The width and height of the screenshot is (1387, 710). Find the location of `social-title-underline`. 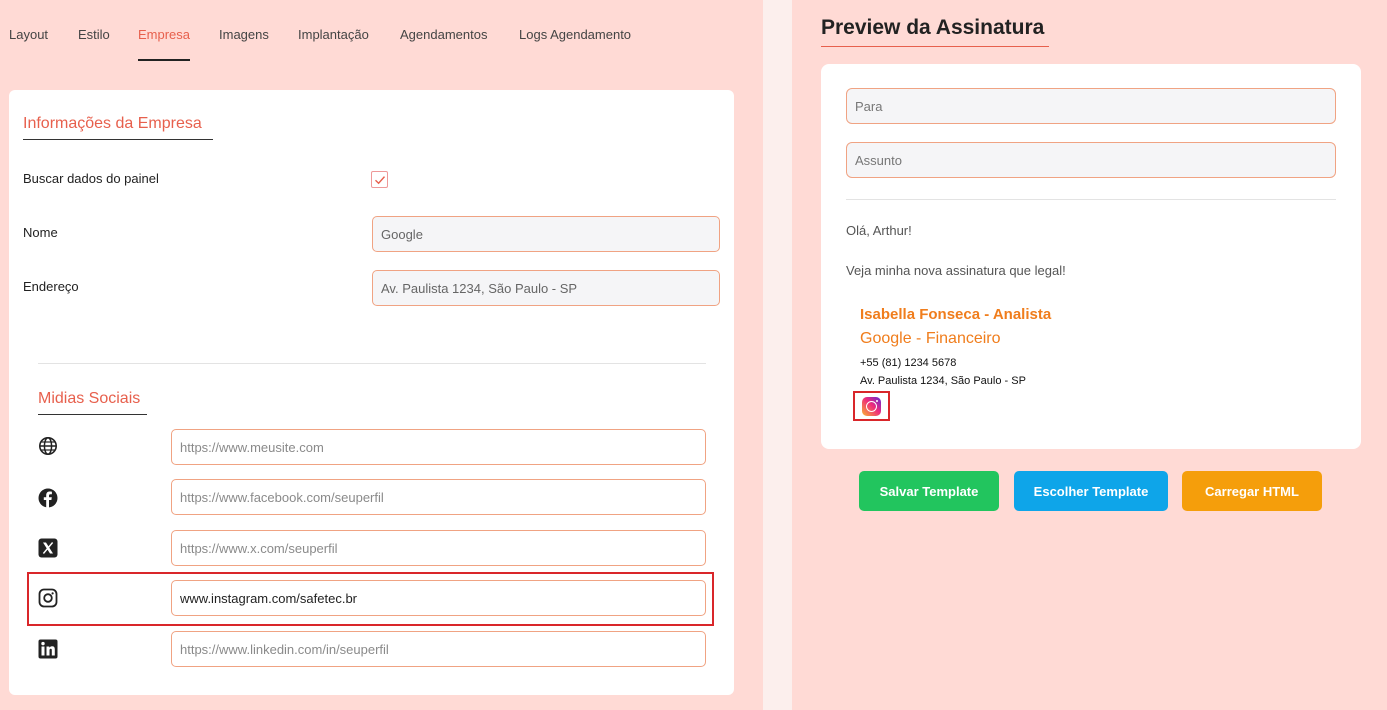

social-title-underline is located at coordinates (92, 414).